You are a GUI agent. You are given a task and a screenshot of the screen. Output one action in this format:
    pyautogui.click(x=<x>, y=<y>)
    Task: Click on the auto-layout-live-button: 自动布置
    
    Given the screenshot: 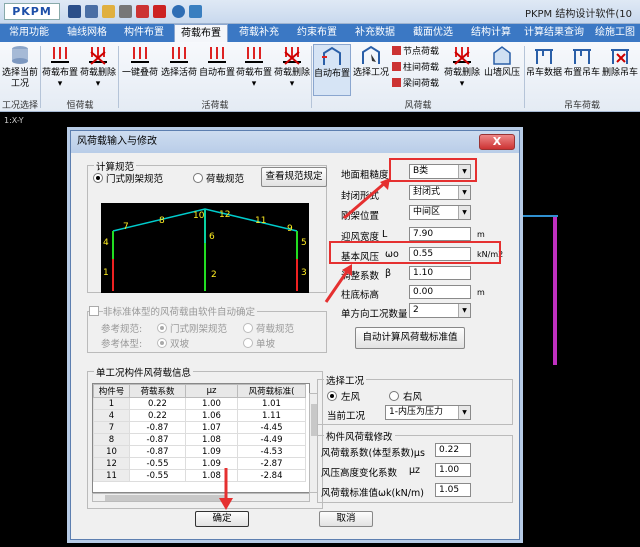 What is the action you would take?
    pyautogui.click(x=217, y=70)
    